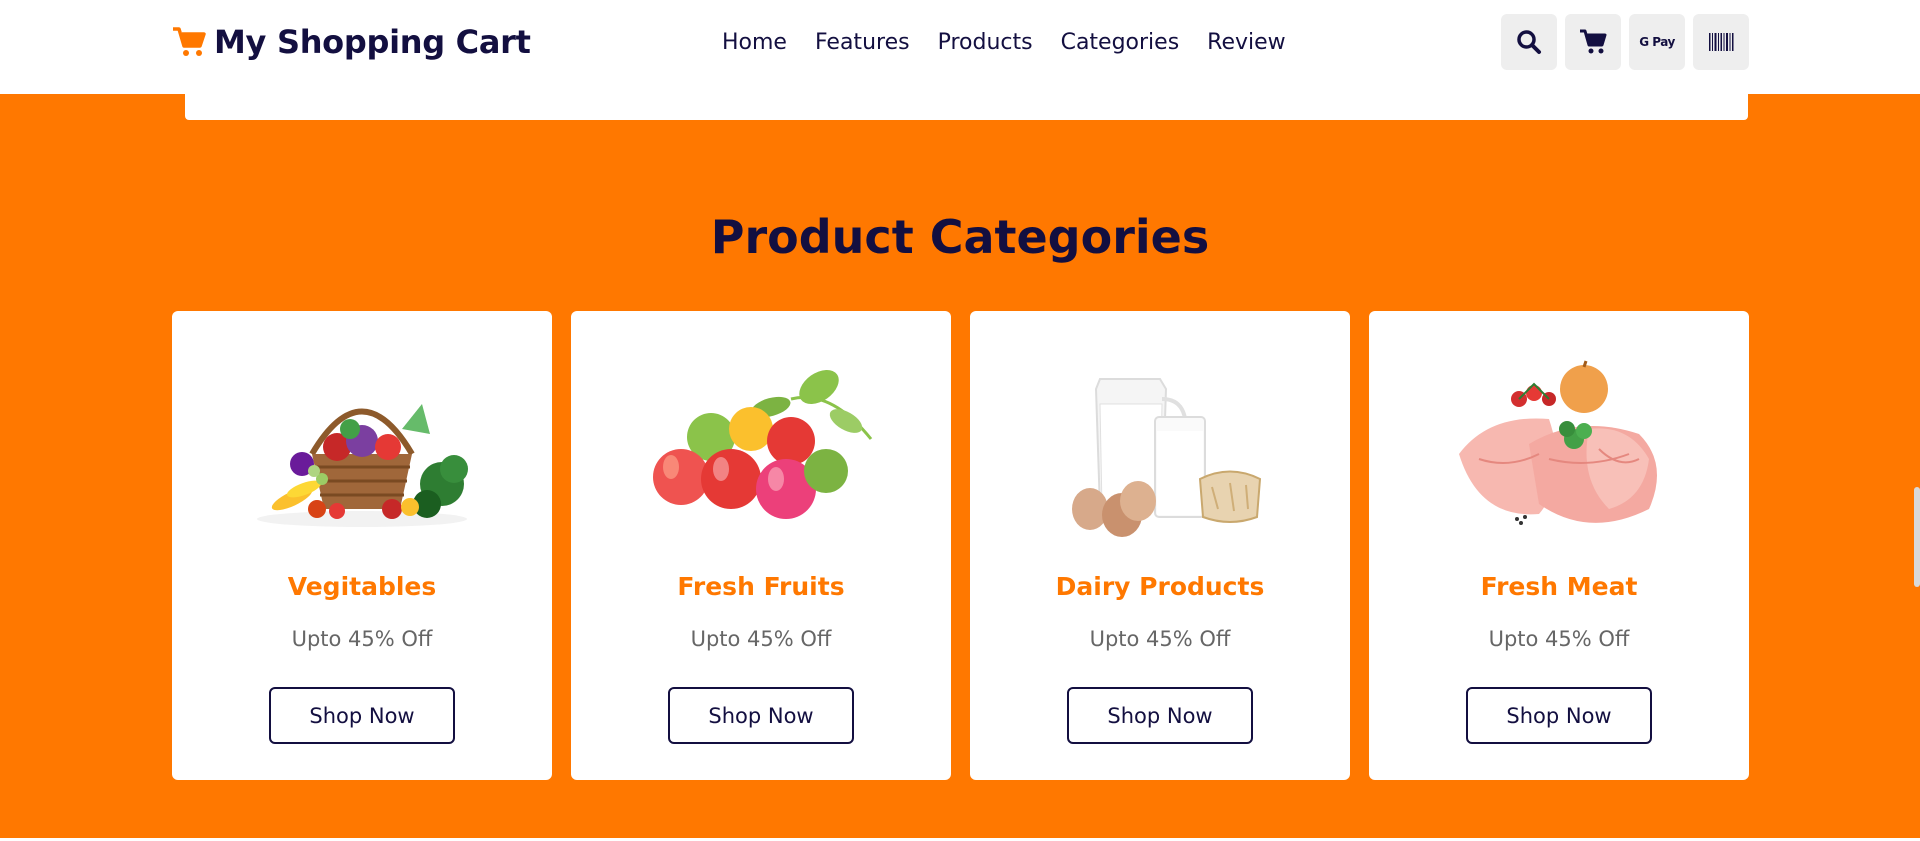 The height and width of the screenshot is (841, 1920). Describe the element at coordinates (1625, 42) in the screenshot. I see `header-icon-buttons: G Pay` at that location.